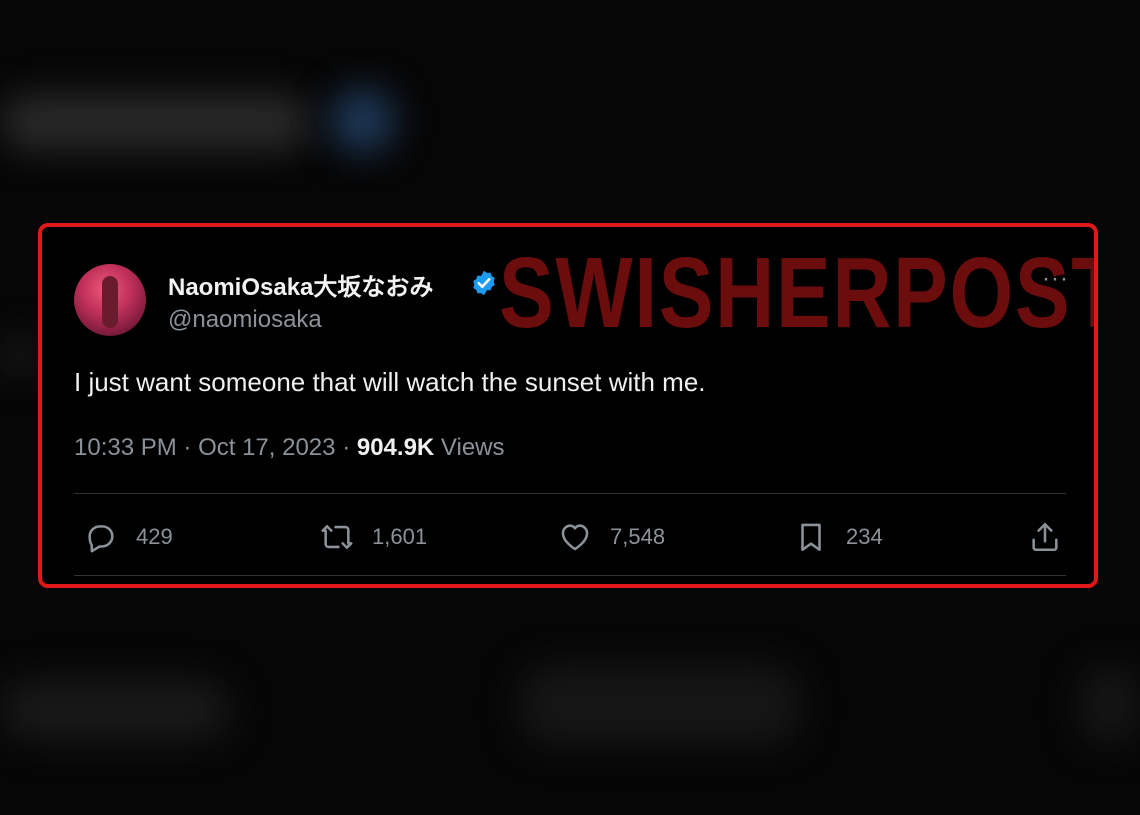  What do you see at coordinates (245, 320) in the screenshot?
I see `handle: @naomiosaka` at bounding box center [245, 320].